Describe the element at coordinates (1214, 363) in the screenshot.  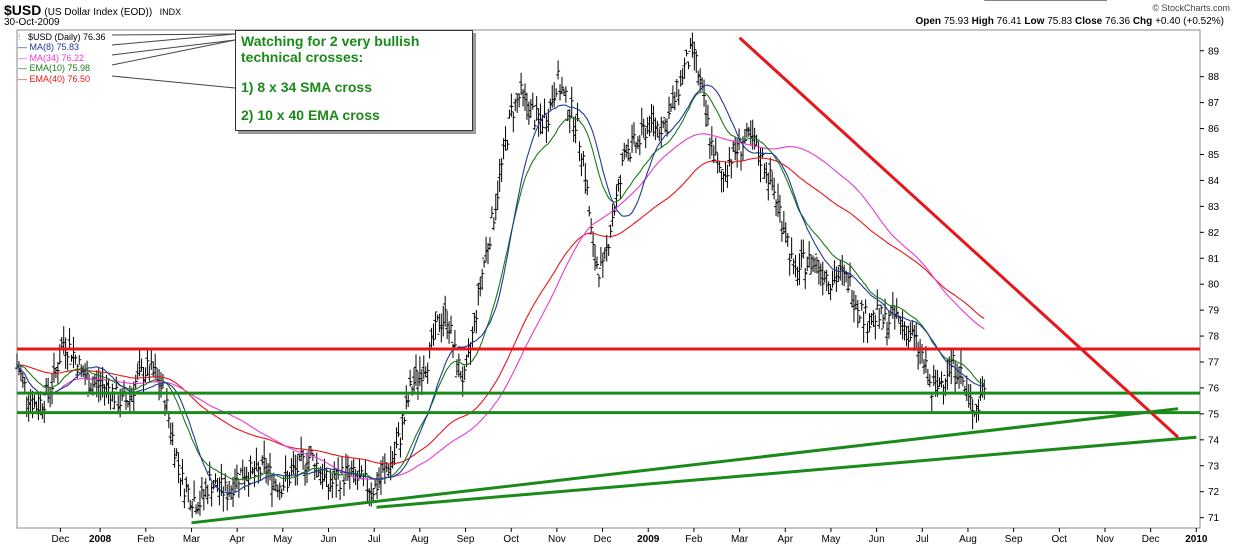
I see `y-tick-label: 77` at that location.